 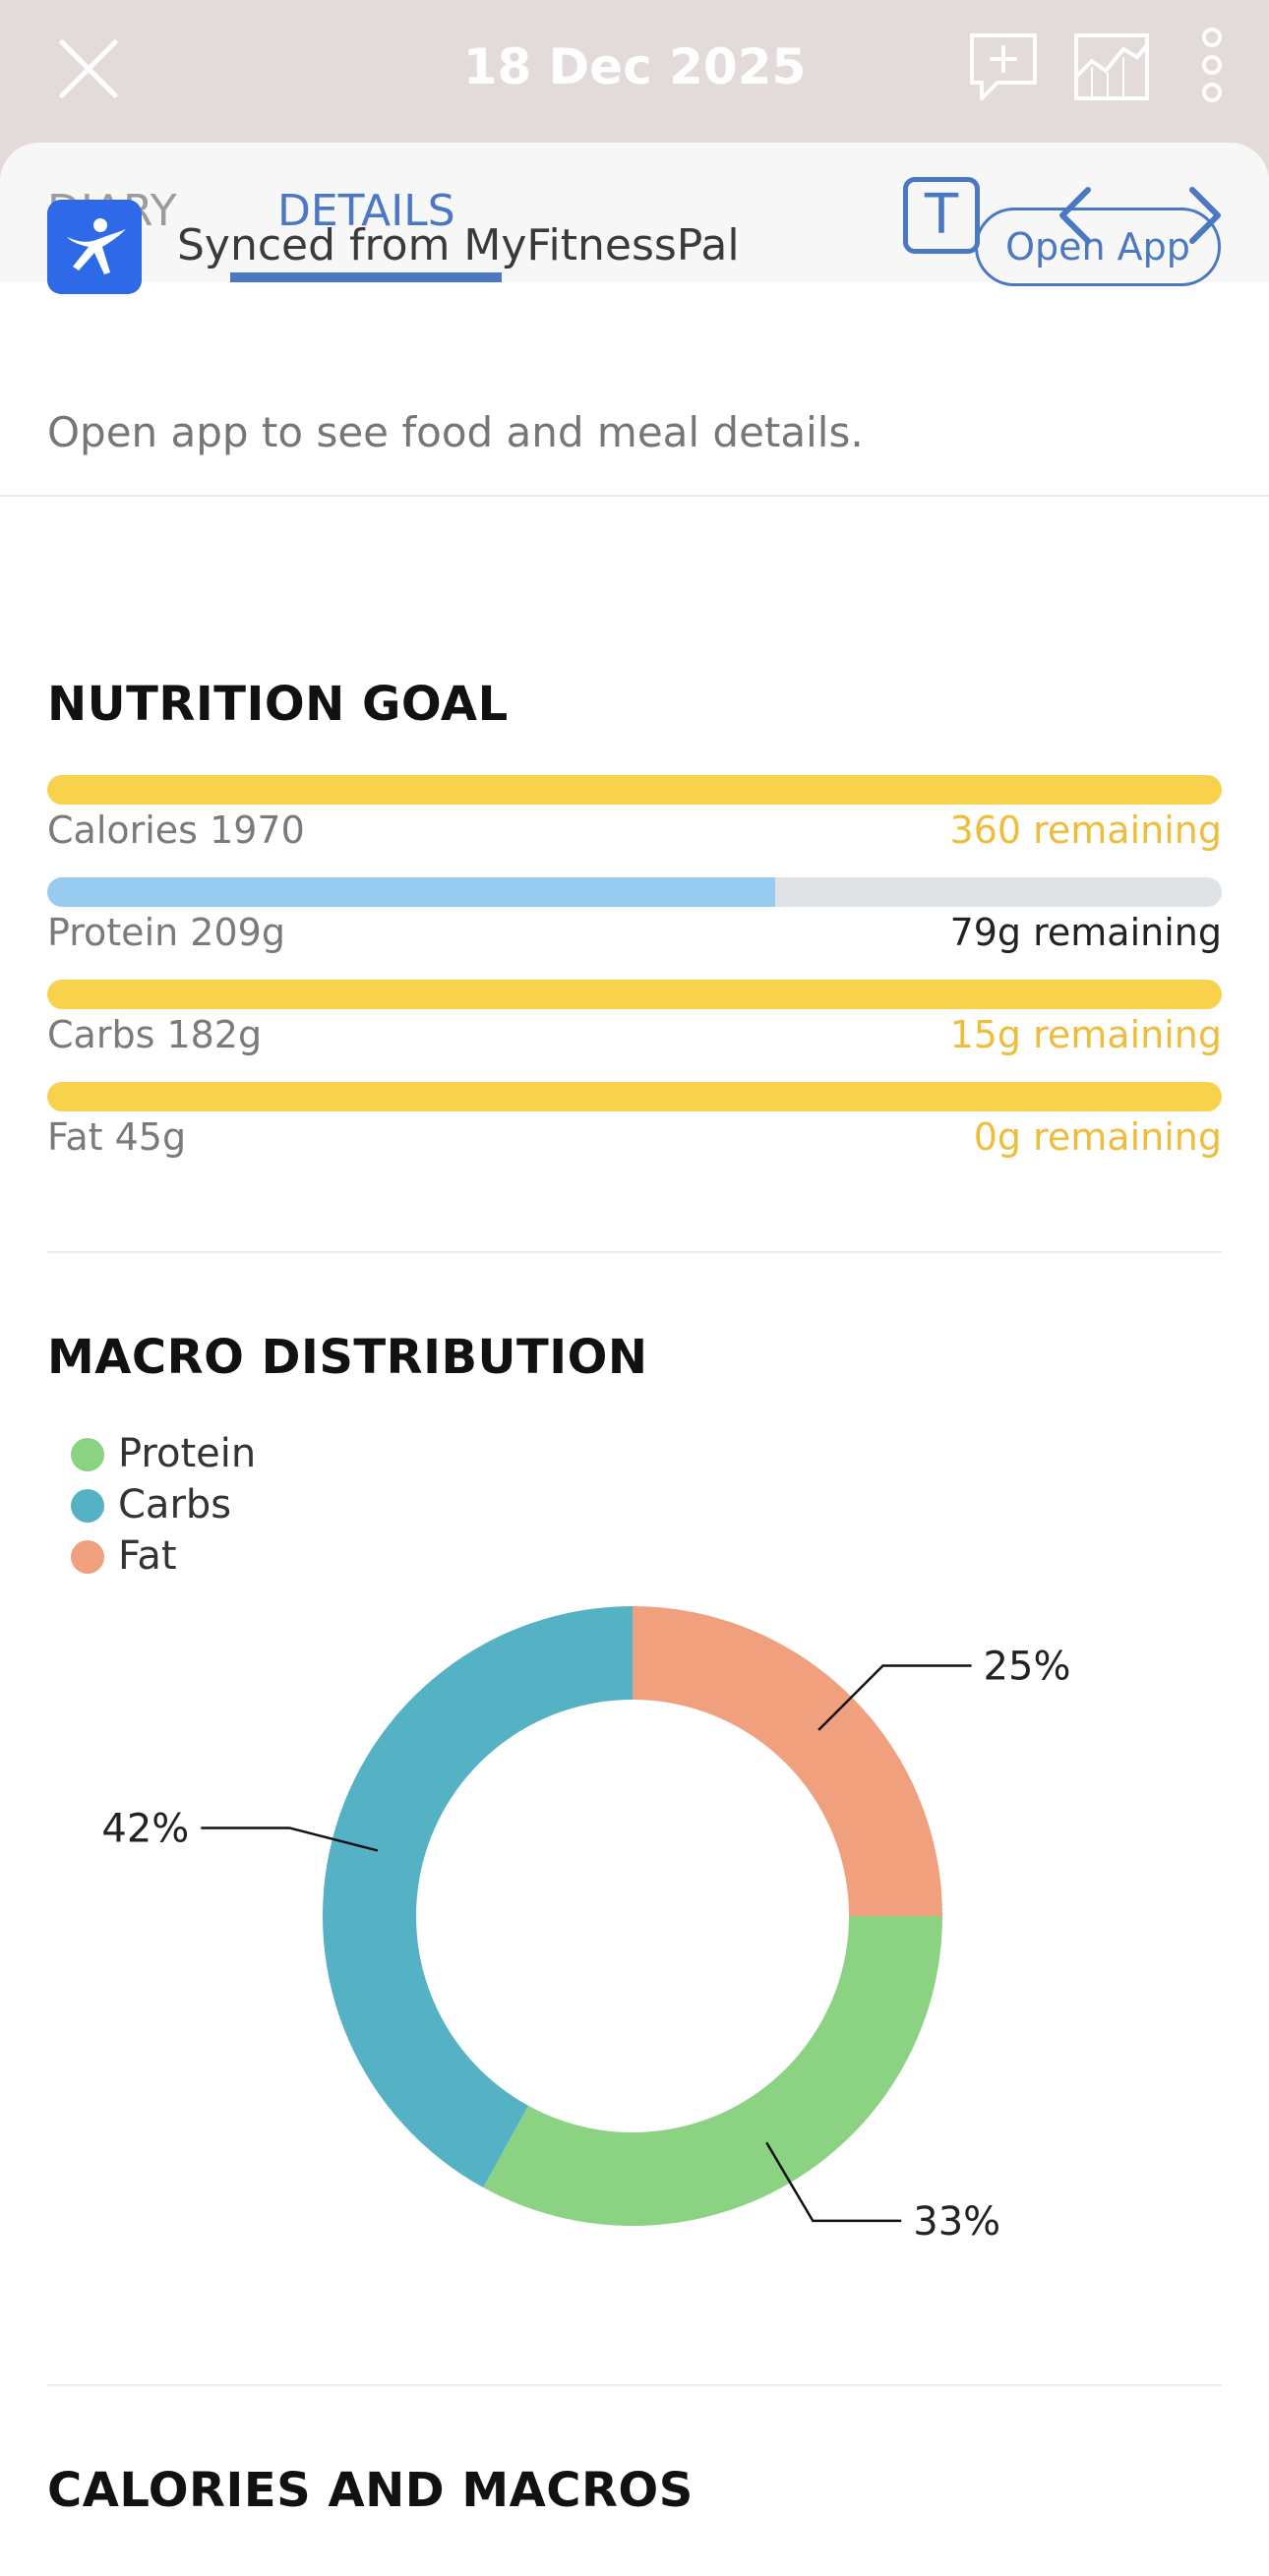 I want to click on slice-percent-label: 25%, so click(x=1027, y=1666).